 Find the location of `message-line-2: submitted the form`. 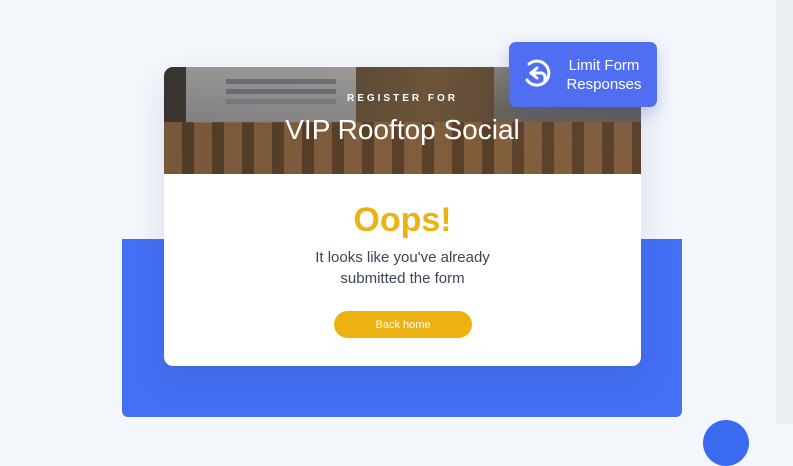

message-line-2: submitted the form is located at coordinates (402, 278).